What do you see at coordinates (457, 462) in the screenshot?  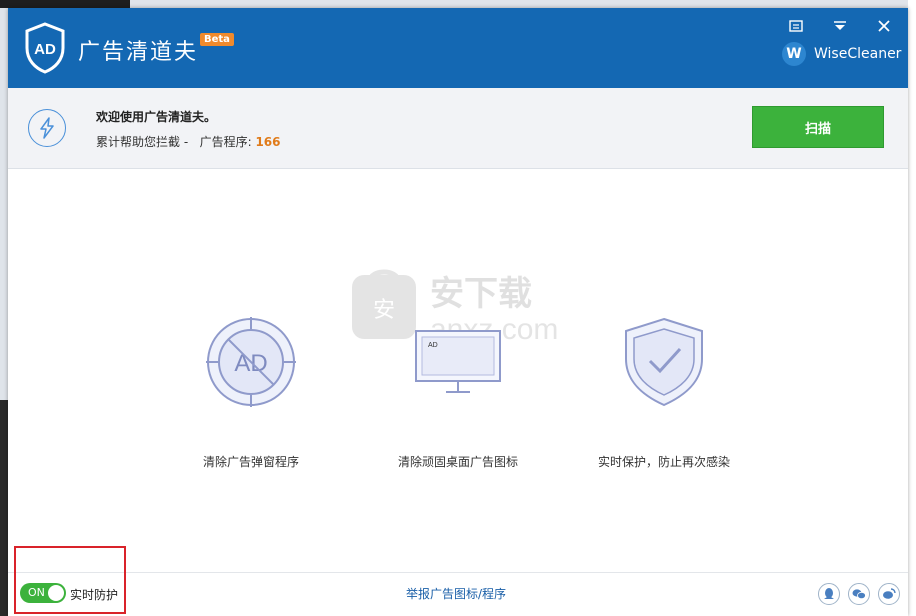 I see `feature-label: 清除顽固桌面广告图标` at bounding box center [457, 462].